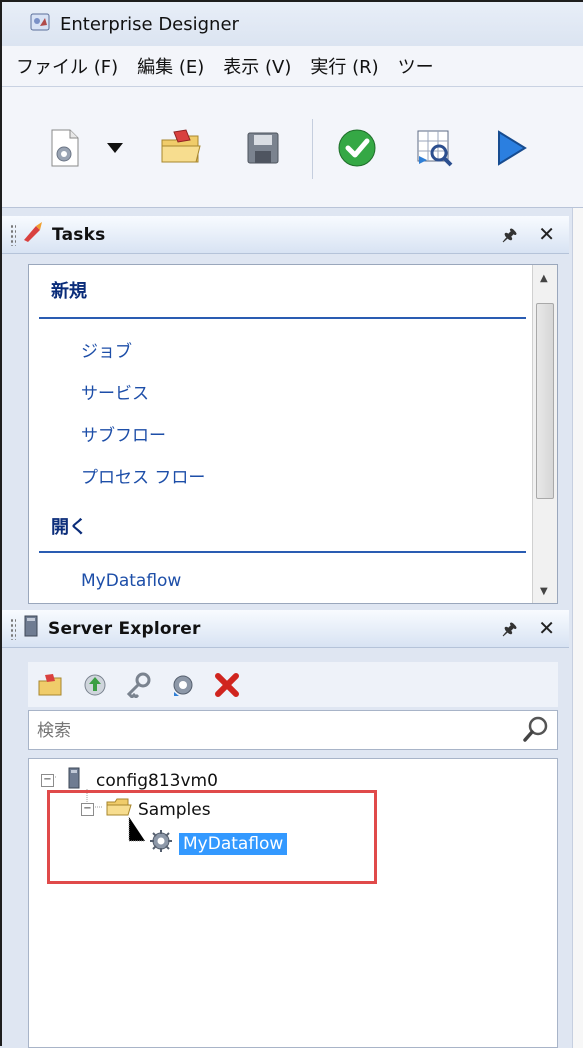 Image resolution: width=583 pixels, height=1048 pixels. I want to click on search-input, so click(272, 731).